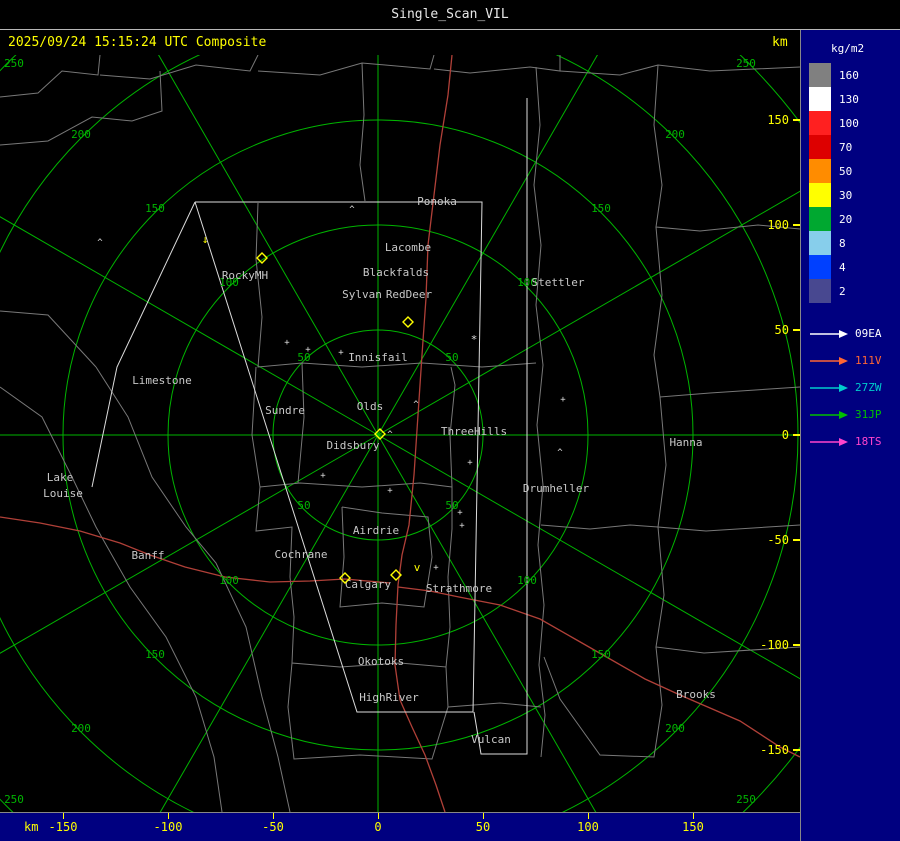  I want to click on legend-unit-label: kg/m2, so click(848, 48).